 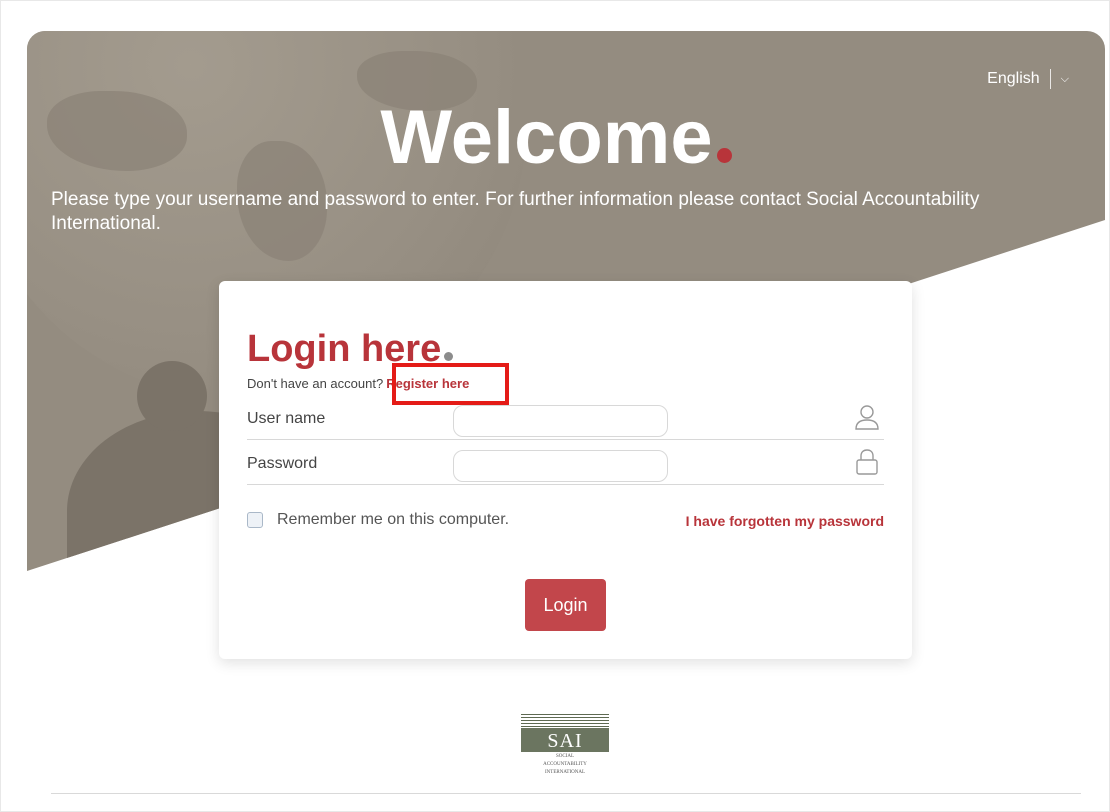 I want to click on logo-line-2: ACCOUNTABILITY, so click(x=565, y=764).